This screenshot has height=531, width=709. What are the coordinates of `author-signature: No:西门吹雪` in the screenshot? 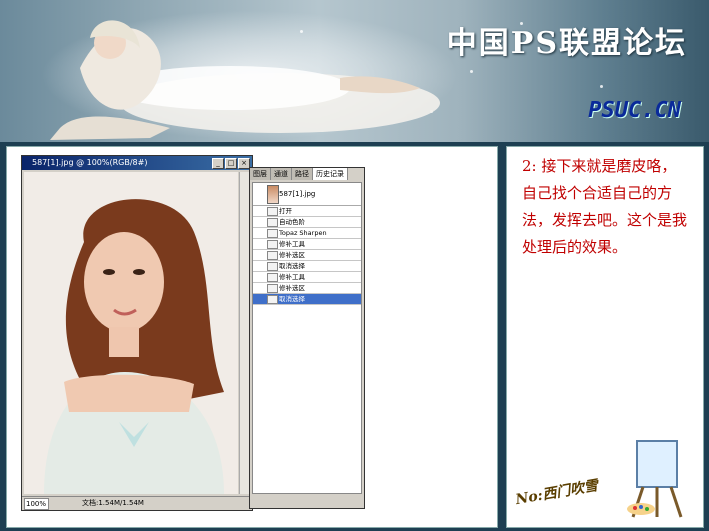 It's located at (557, 493).